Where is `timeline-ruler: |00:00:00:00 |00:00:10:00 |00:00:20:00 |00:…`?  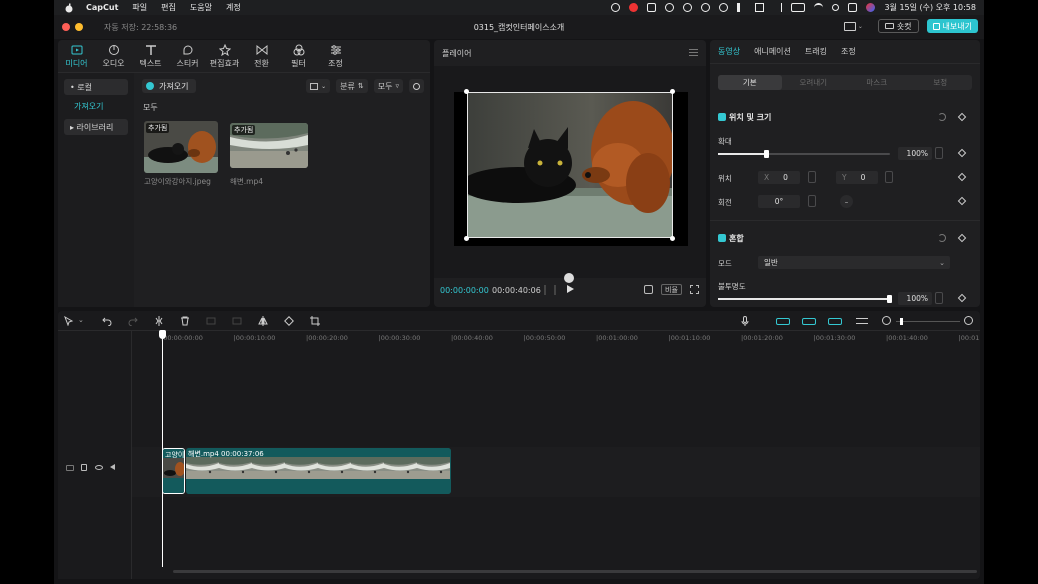 timeline-ruler: |00:00:00:00 |00:00:10:00 |00:00:20:00 |00:… is located at coordinates (570, 338).